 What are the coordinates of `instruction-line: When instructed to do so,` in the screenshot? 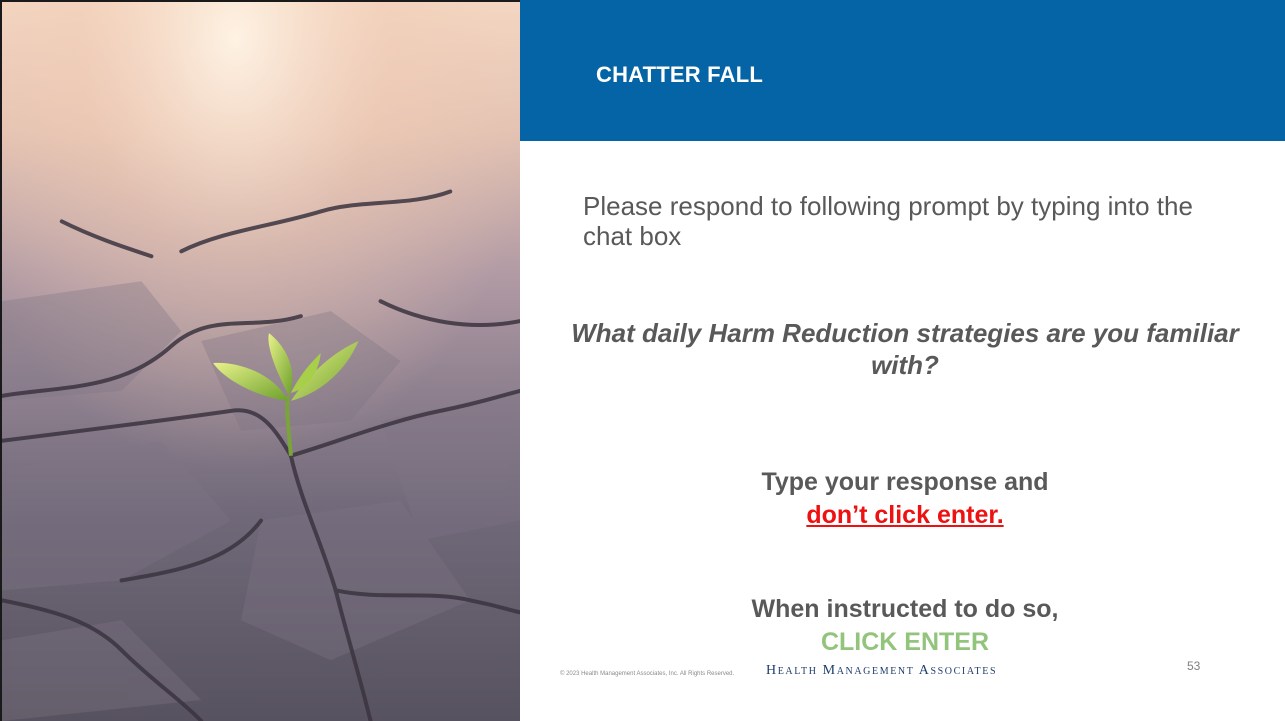 It's located at (905, 609).